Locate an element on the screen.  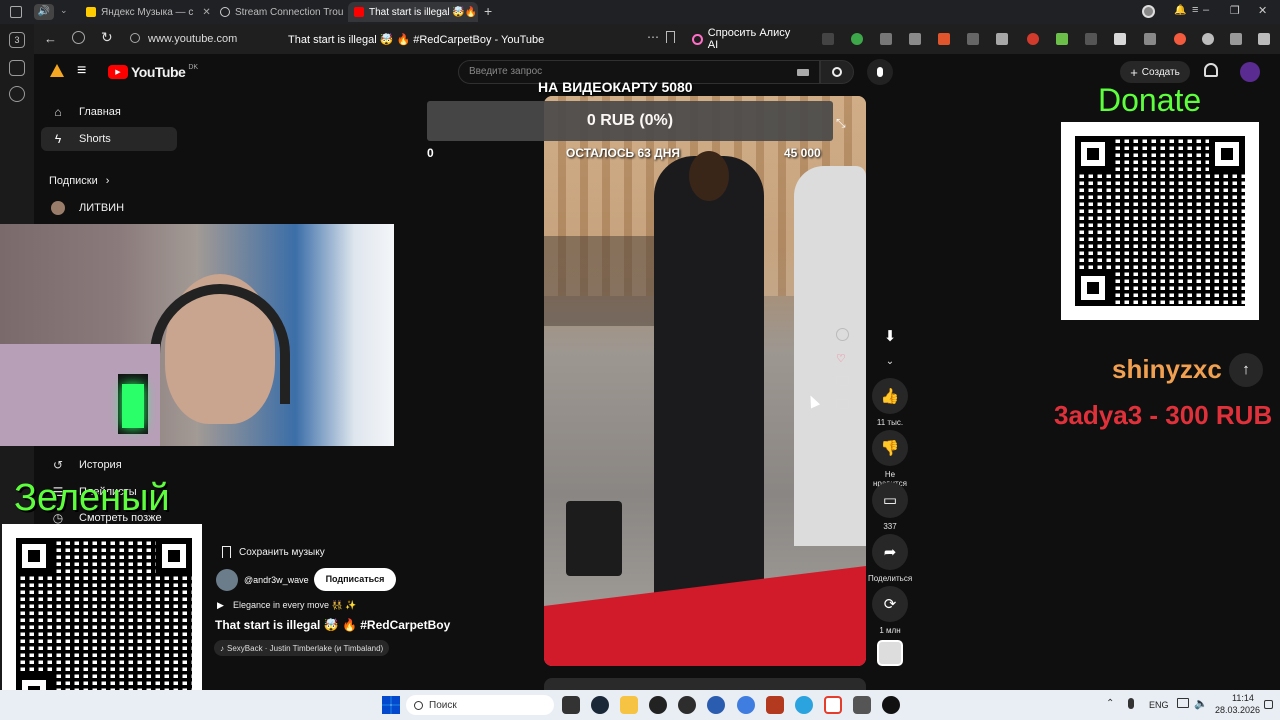
warning-icon is located at coordinates (57, 70).